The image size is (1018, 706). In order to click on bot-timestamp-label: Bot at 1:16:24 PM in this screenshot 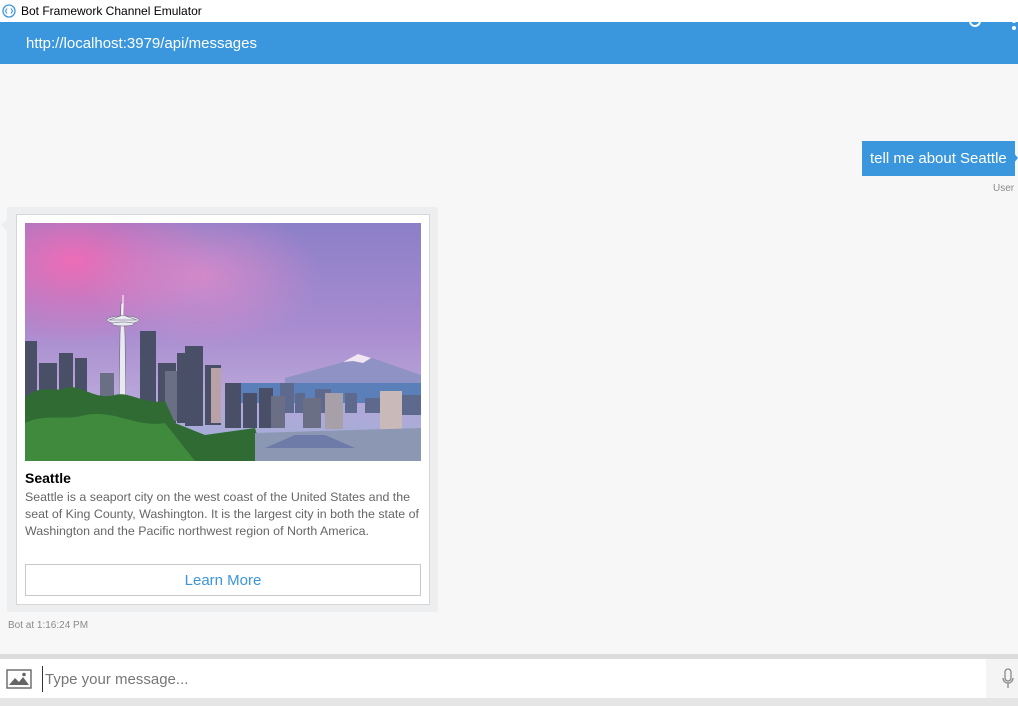, I will do `click(48, 625)`.